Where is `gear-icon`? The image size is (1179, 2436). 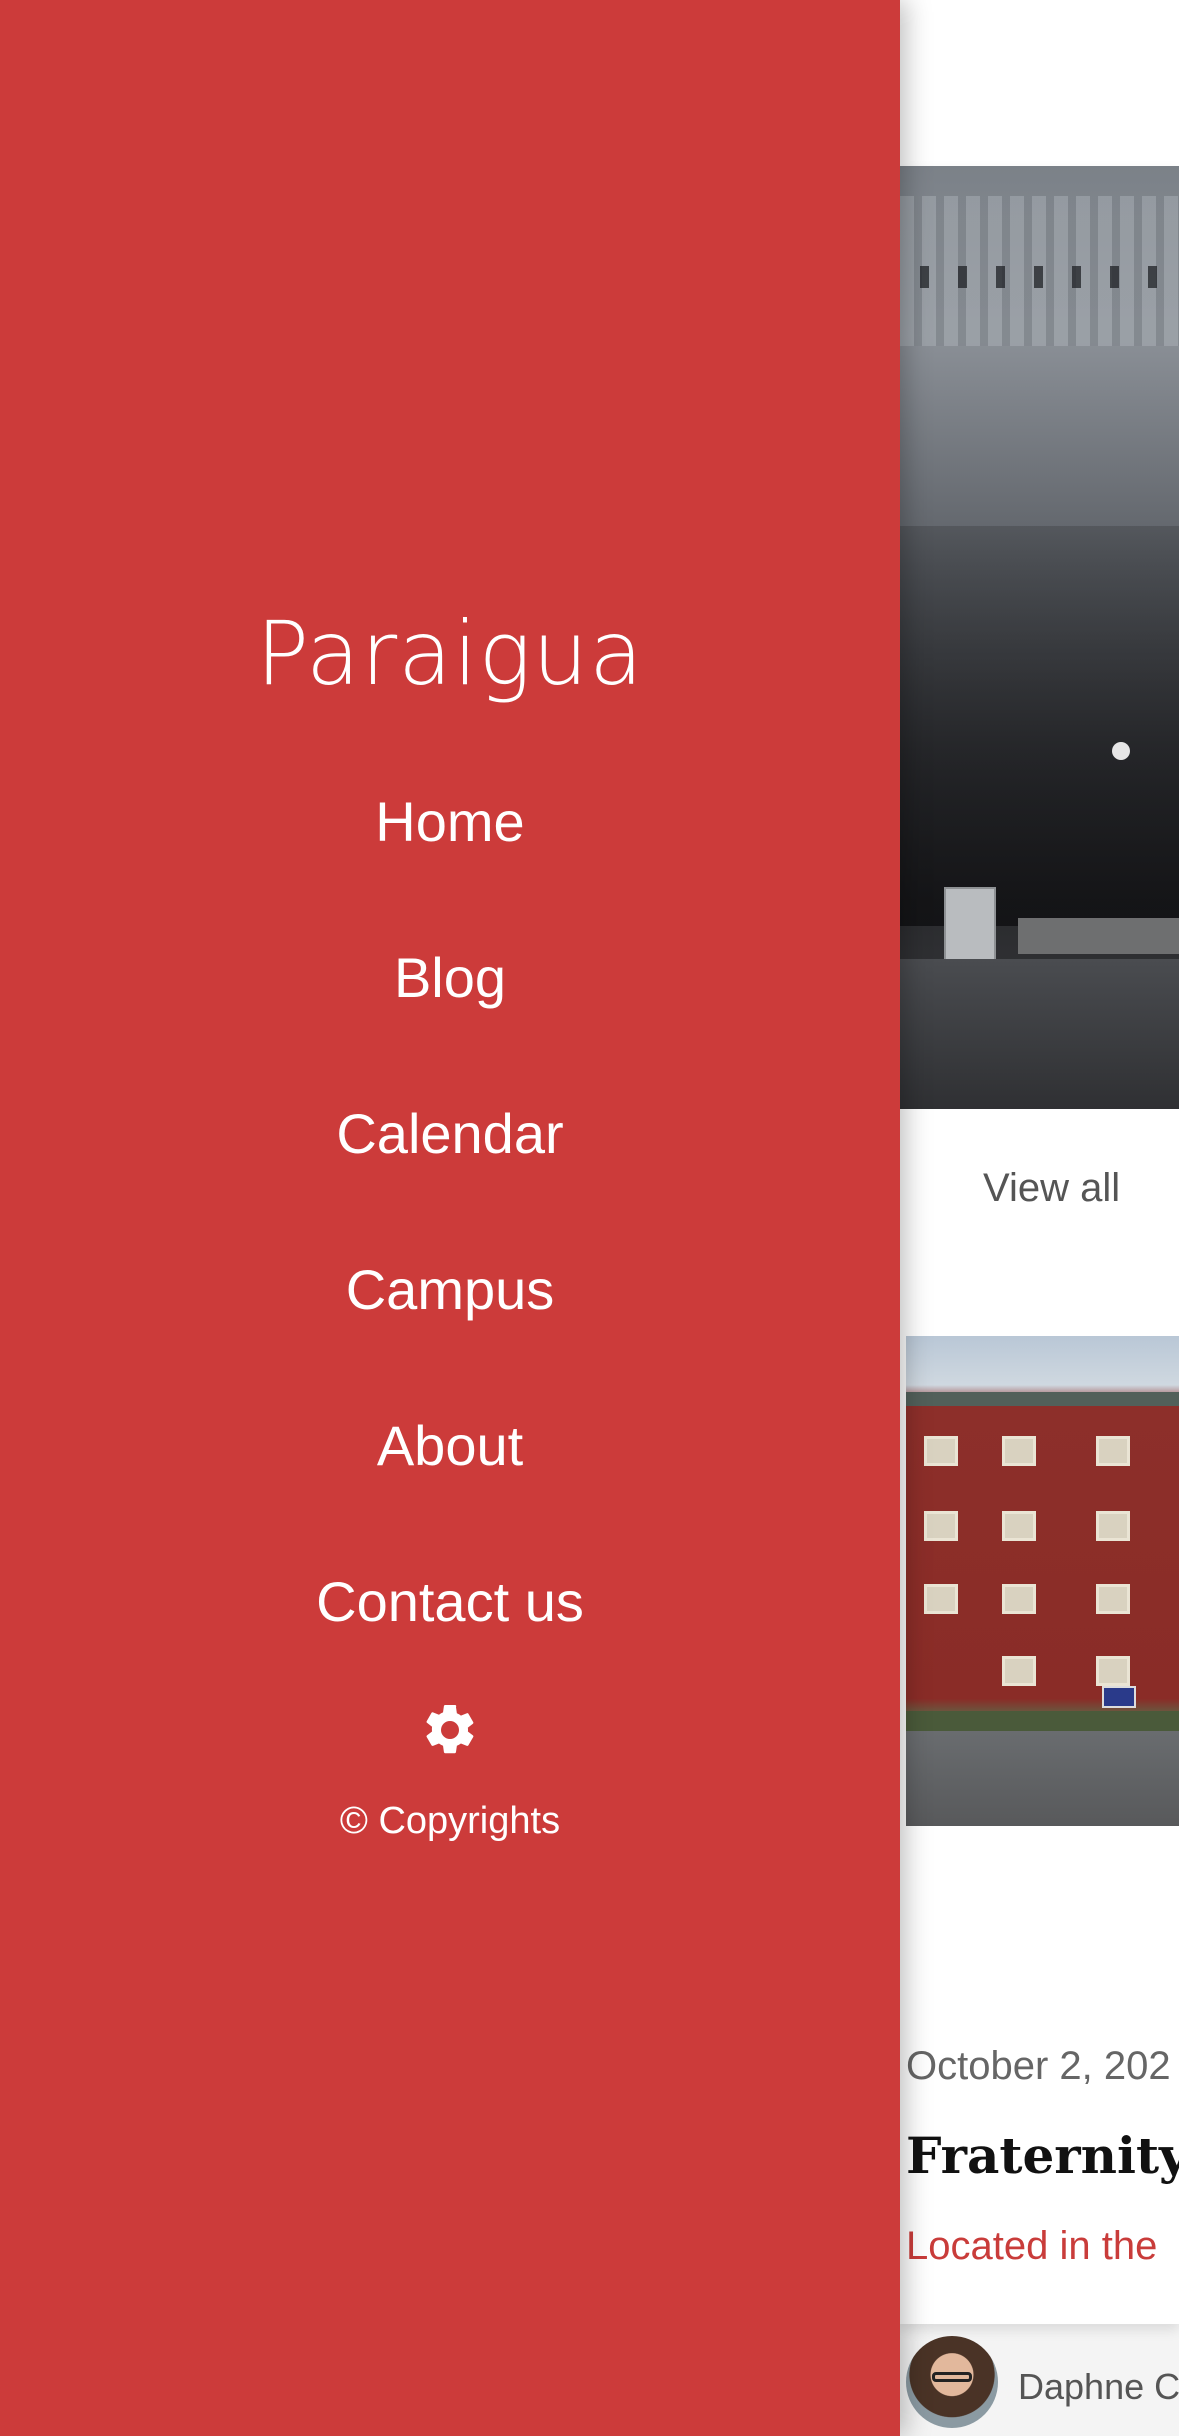
gear-icon is located at coordinates (450, 1730).